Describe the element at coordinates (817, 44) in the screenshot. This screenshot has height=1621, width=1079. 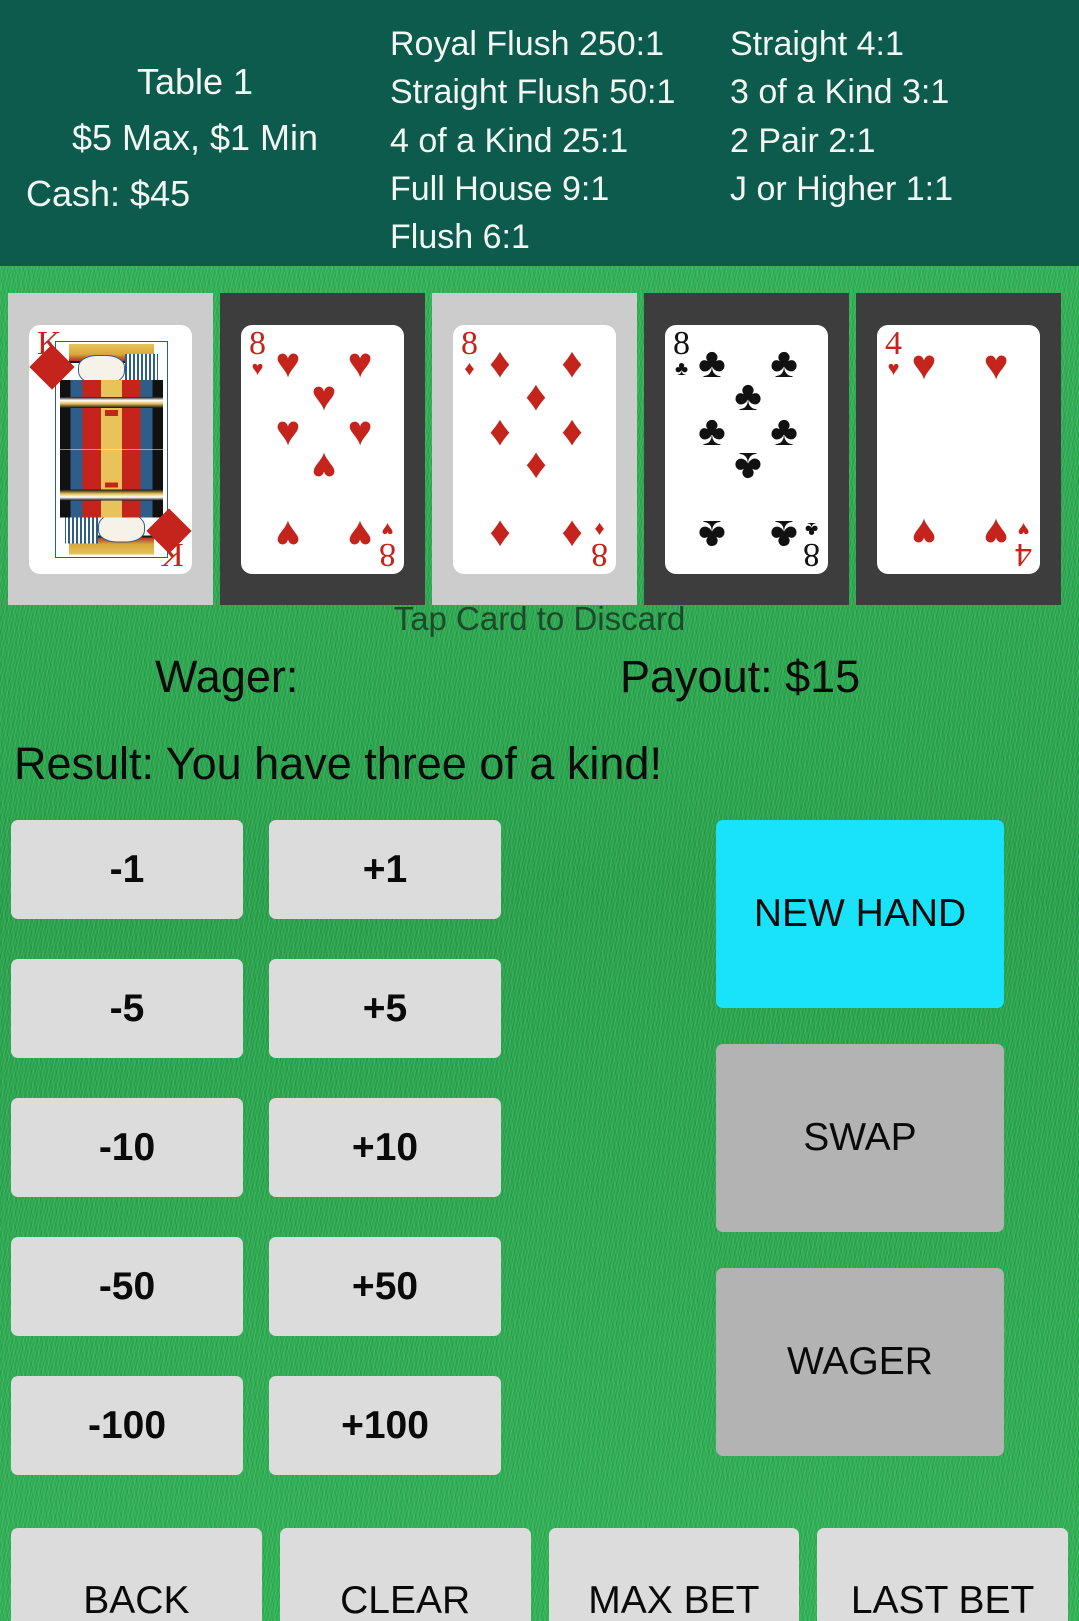
I see `payout-row: Straight 4:1` at that location.